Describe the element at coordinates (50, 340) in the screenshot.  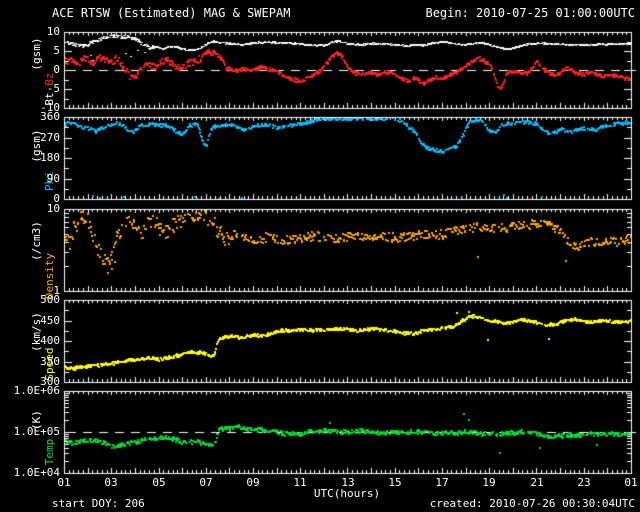
I see `y-tick-label: 400` at that location.